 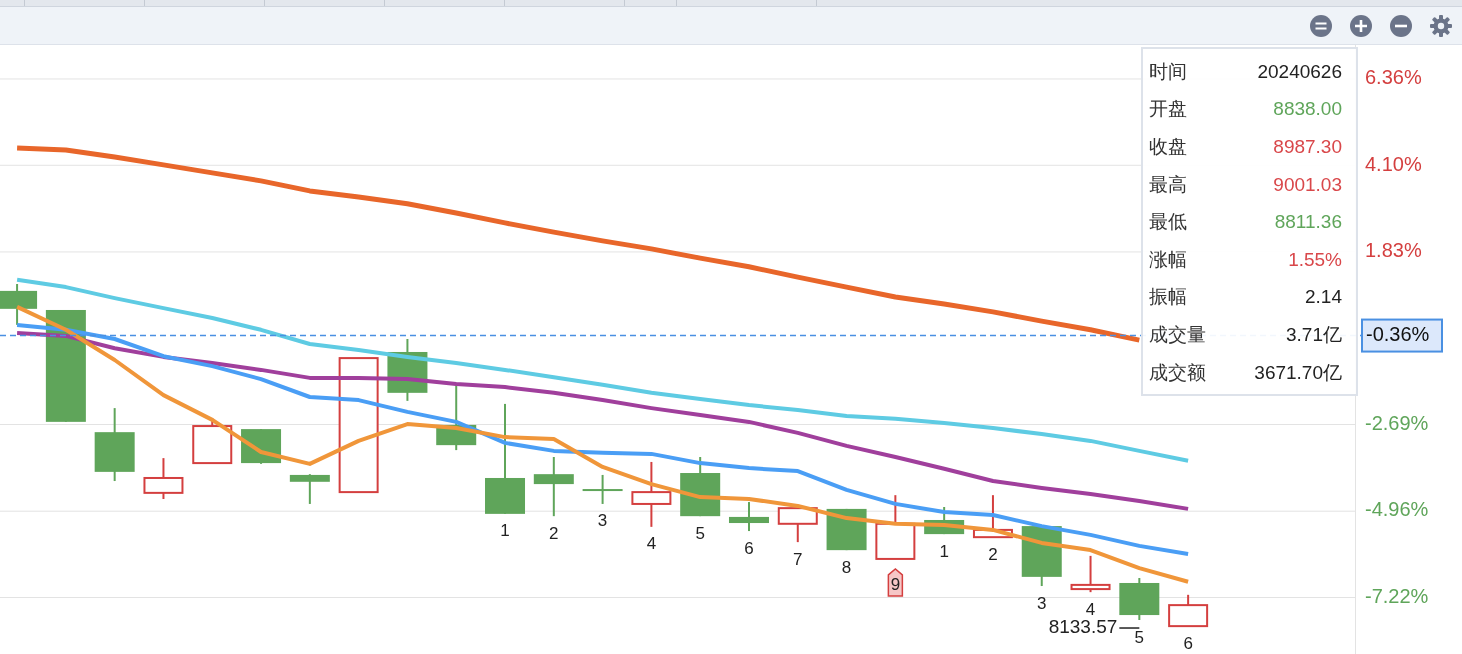 I want to click on count-label: 7, so click(x=798, y=559).